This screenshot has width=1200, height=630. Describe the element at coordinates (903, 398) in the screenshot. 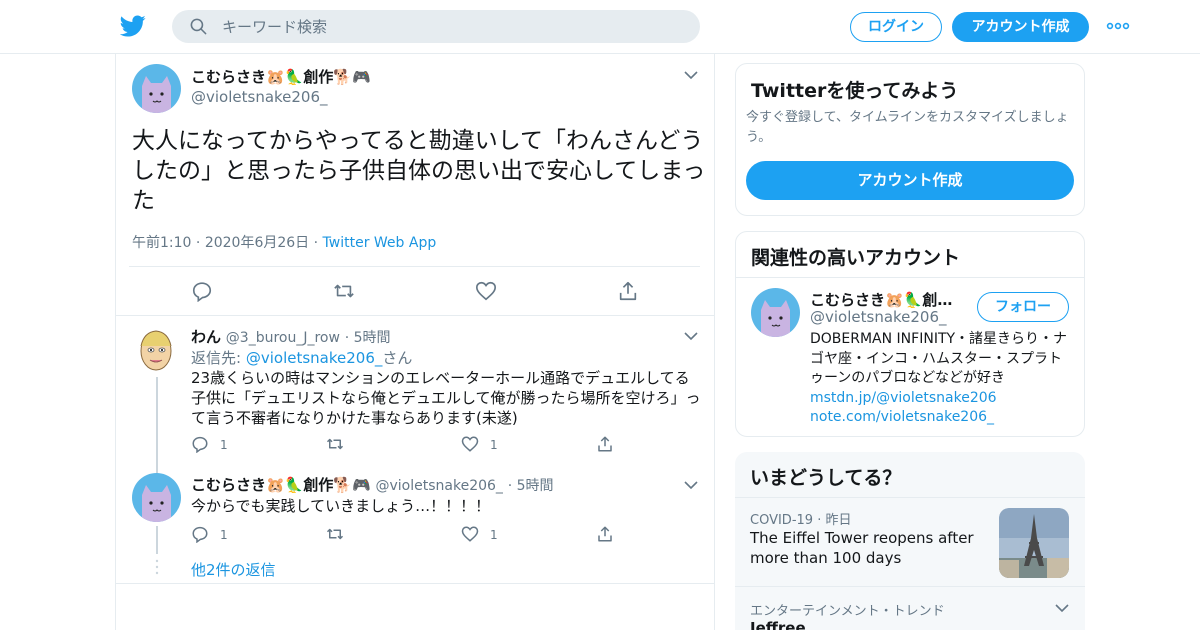

I see `bio-link-mastodon: mstdn.jp/@violetsnake206` at that location.